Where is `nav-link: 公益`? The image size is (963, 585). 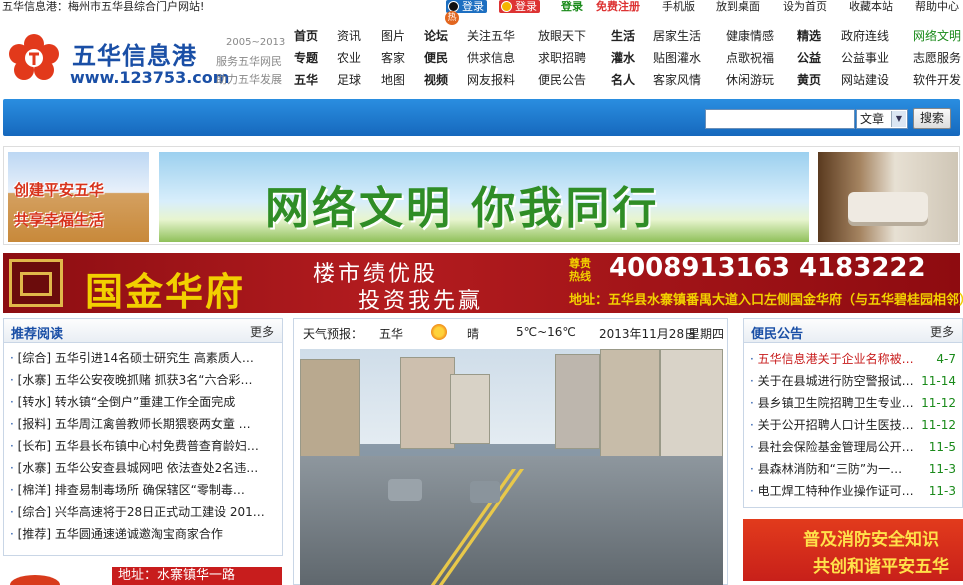 nav-link: 公益 is located at coordinates (809, 58).